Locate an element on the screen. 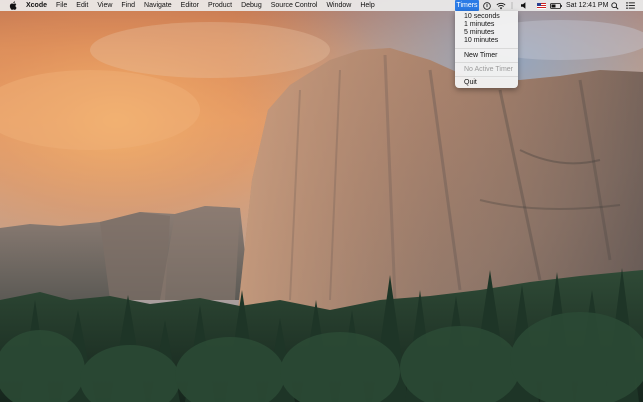 The width and height of the screenshot is (643, 402). menu-clock: Sat 12:41 PM is located at coordinates (587, 5).